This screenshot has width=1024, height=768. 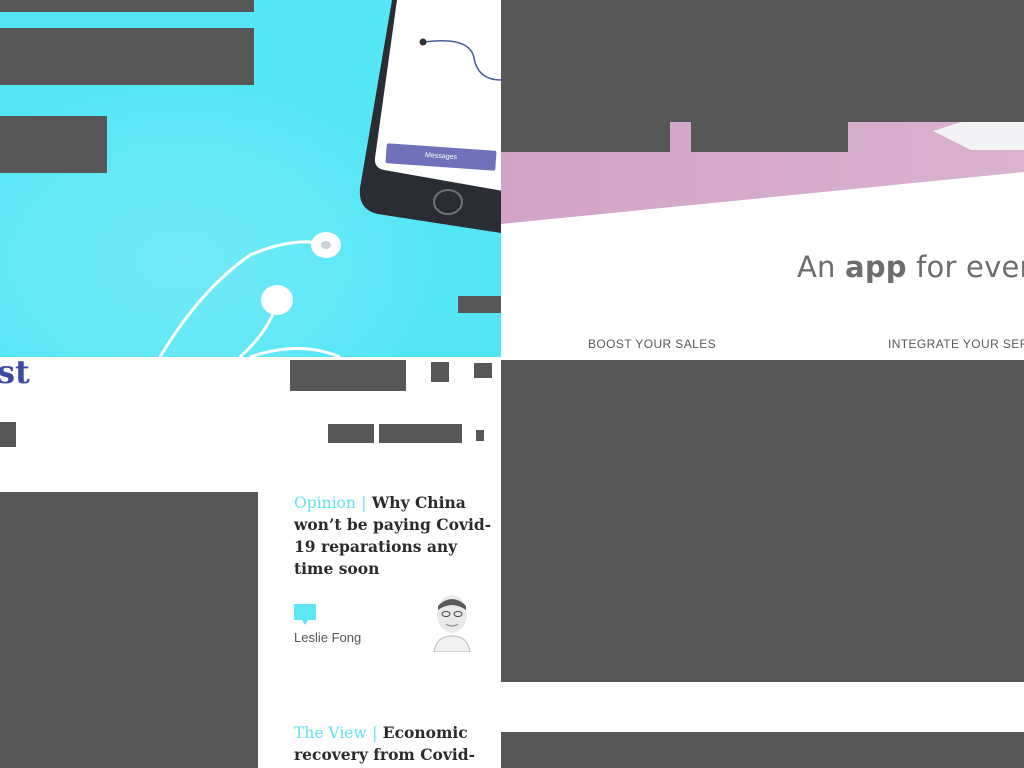 I want to click on author-avatar, so click(x=452, y=622).